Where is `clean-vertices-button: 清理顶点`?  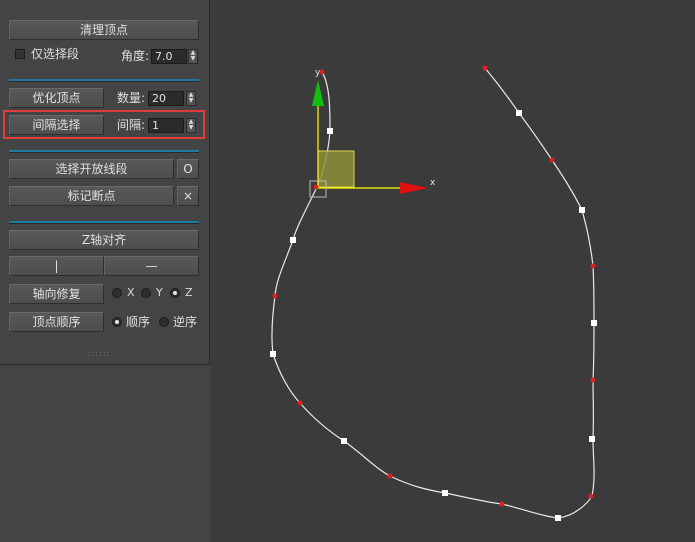
clean-vertices-button: 清理顶点 is located at coordinates (104, 30).